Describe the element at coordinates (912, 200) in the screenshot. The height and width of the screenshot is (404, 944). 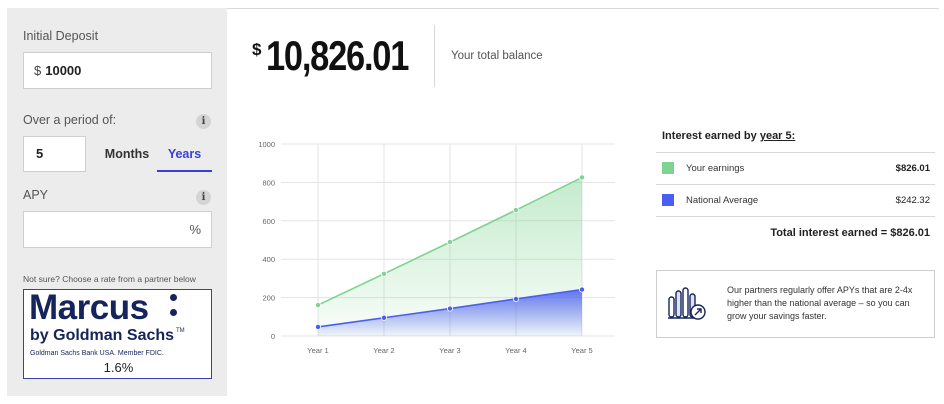
I see `national-value: $242.32` at that location.